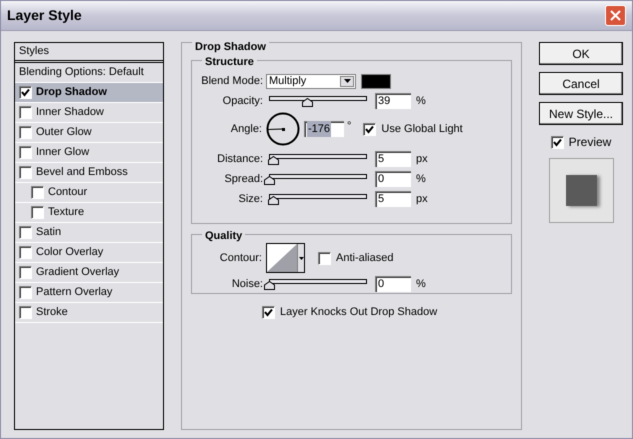 This screenshot has width=633, height=439. What do you see at coordinates (49, 232) in the screenshot?
I see `style-label: Satin` at bounding box center [49, 232].